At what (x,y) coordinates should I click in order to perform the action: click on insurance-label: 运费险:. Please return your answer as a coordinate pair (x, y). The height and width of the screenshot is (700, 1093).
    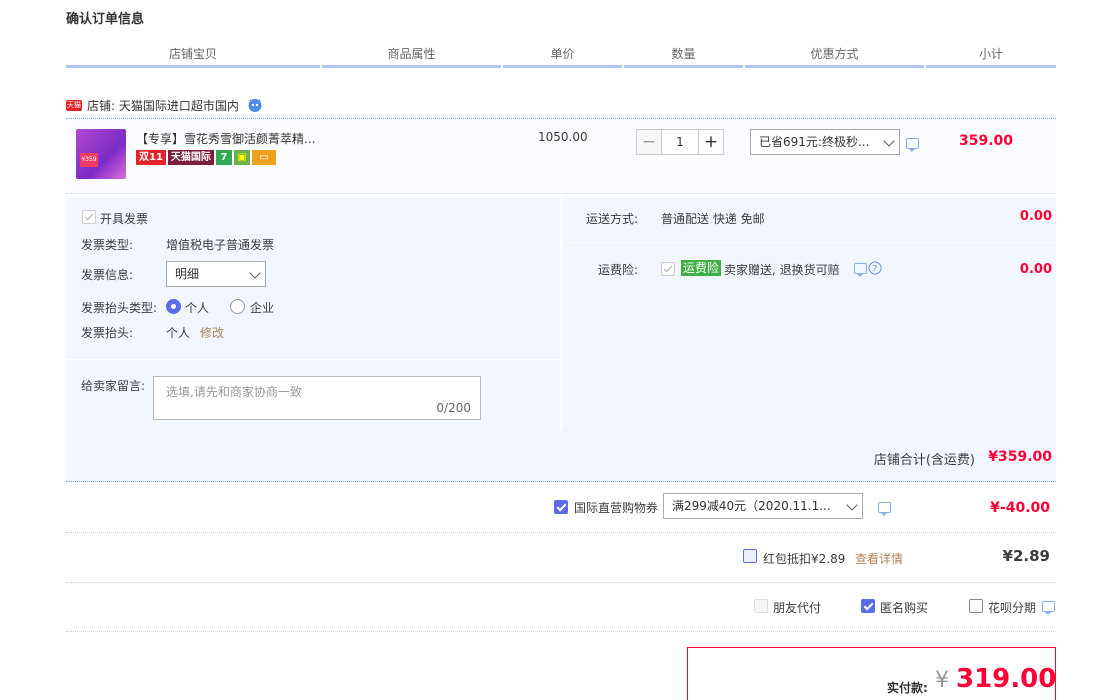
    Looking at the image, I should click on (618, 270).